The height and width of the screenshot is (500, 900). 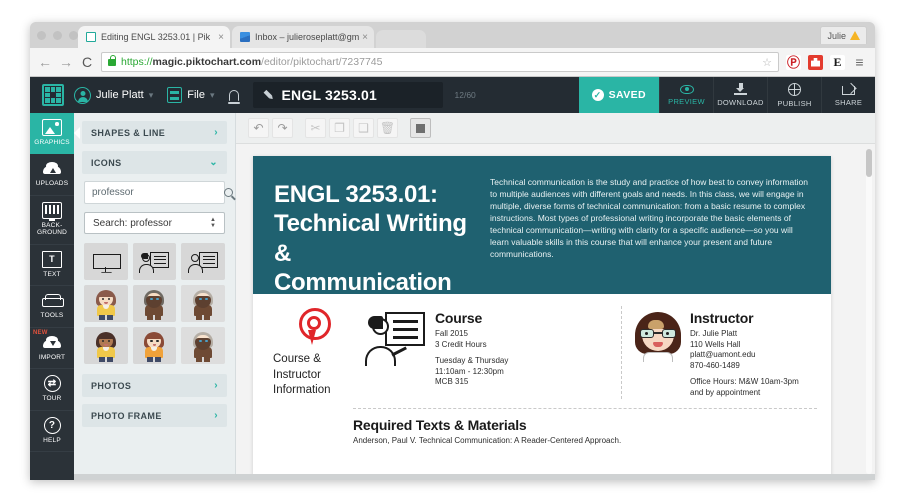 What do you see at coordinates (420, 128) in the screenshot?
I see `select-tool-button` at bounding box center [420, 128].